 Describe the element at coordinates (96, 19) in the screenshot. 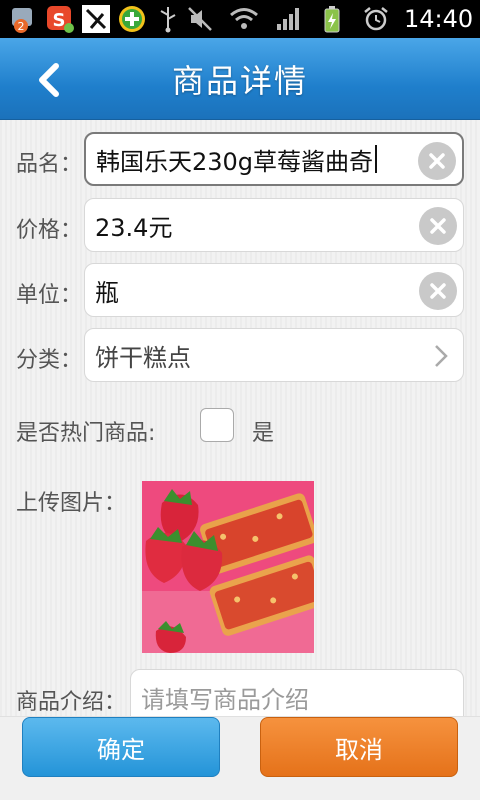

I see `tool-icon` at that location.